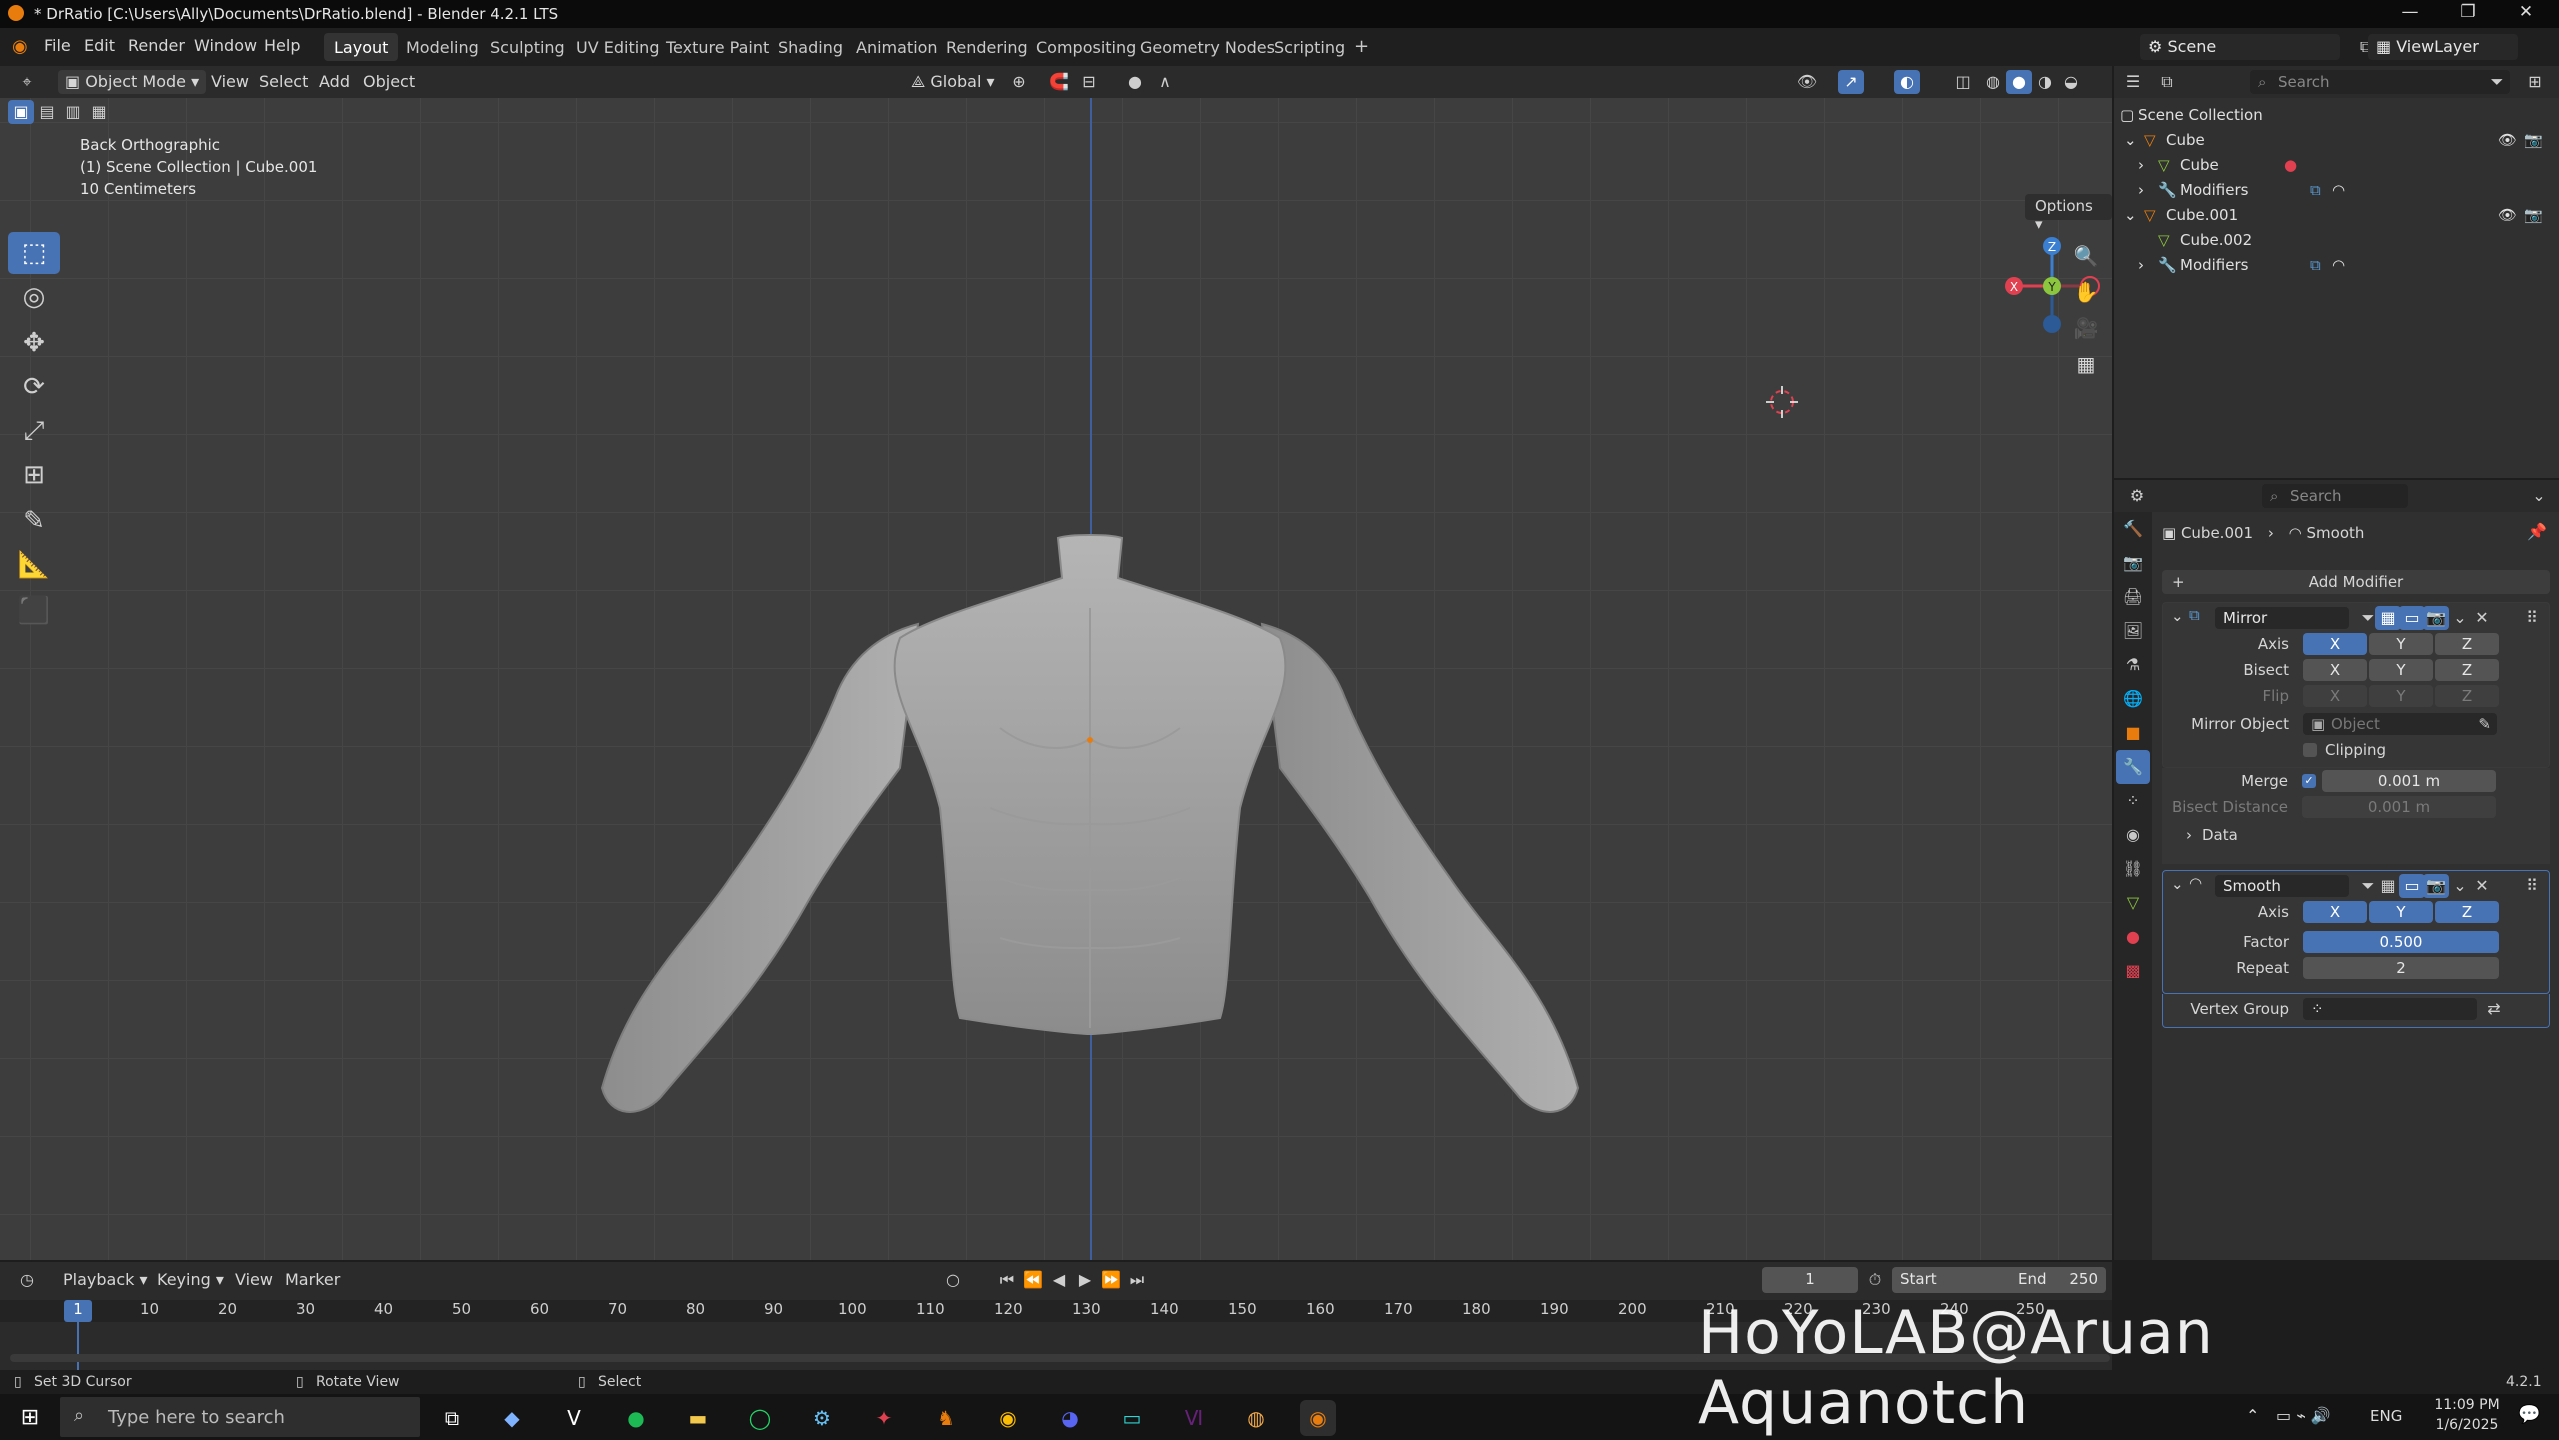 This screenshot has height=1440, width=2559. What do you see at coordinates (282, 45) in the screenshot?
I see `menu-help: Help` at bounding box center [282, 45].